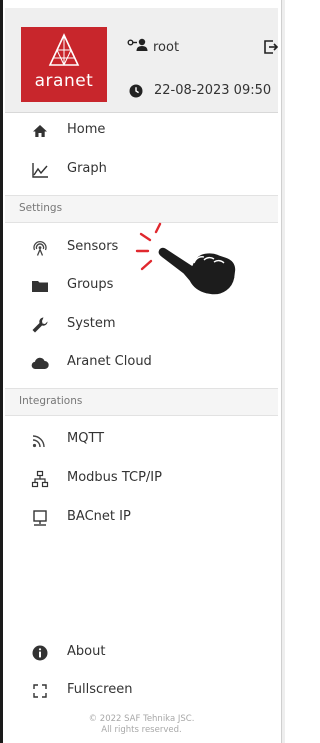 The width and height of the screenshot is (320, 743). What do you see at coordinates (136, 91) in the screenshot?
I see `clock-icon` at bounding box center [136, 91].